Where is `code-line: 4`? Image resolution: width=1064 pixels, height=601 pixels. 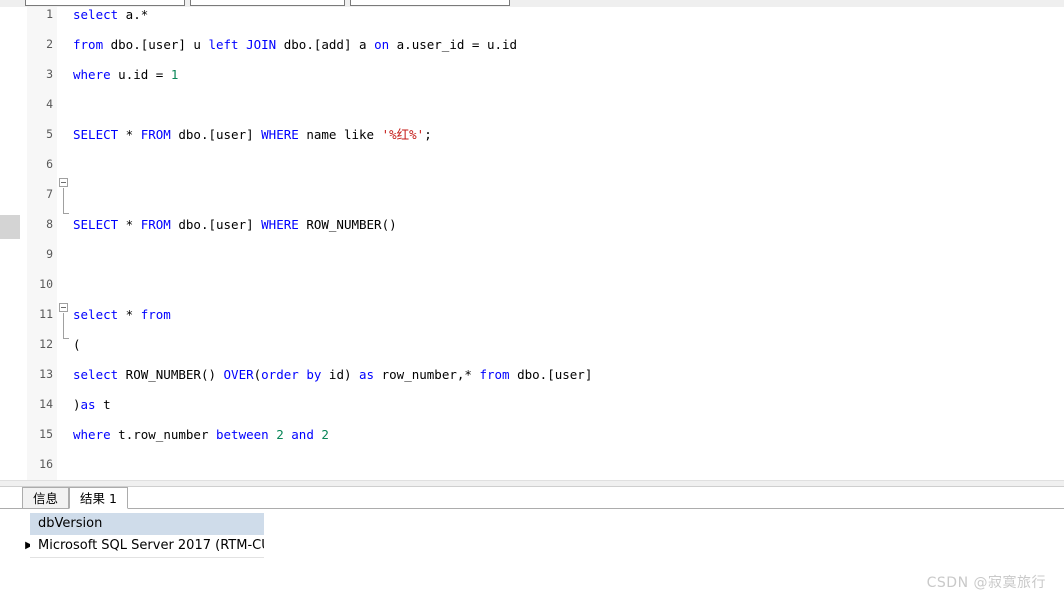
code-line: 4 is located at coordinates (532, 104).